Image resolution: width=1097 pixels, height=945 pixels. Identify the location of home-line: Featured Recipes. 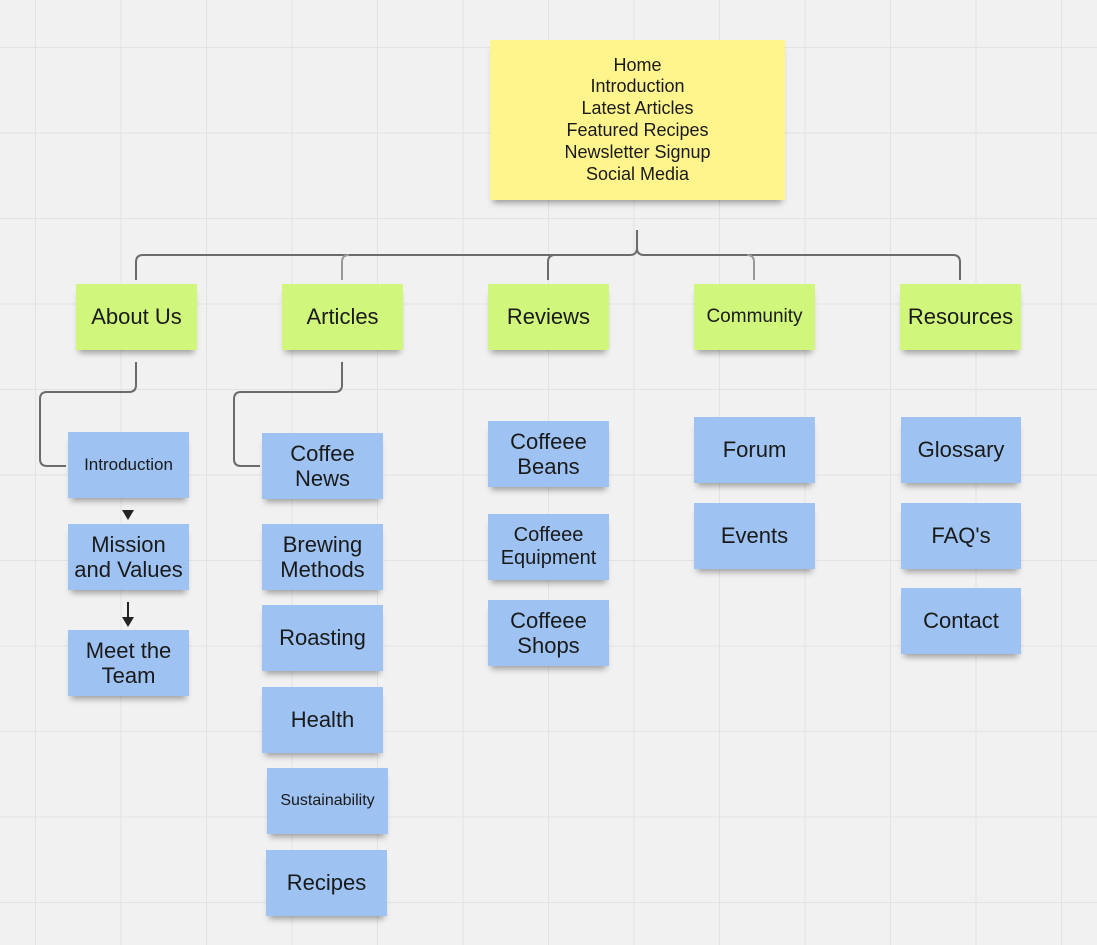
(637, 130).